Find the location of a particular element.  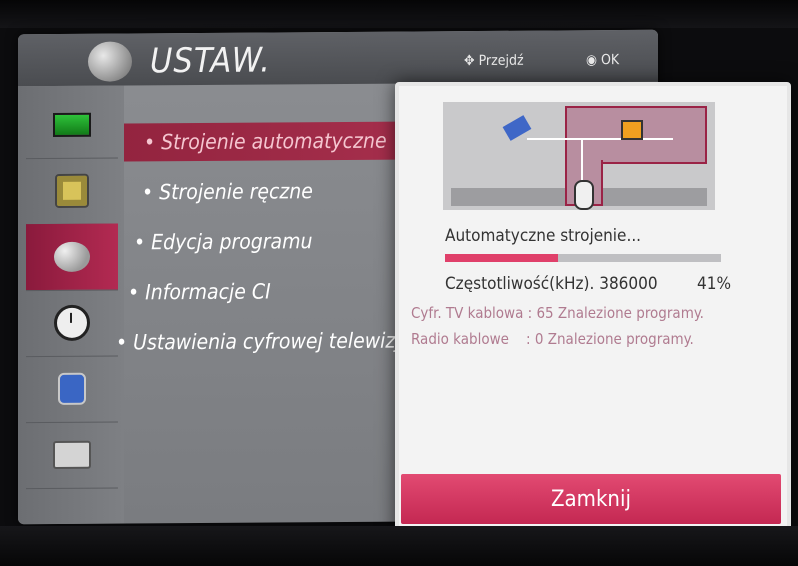

lock-icon is located at coordinates (72, 388).